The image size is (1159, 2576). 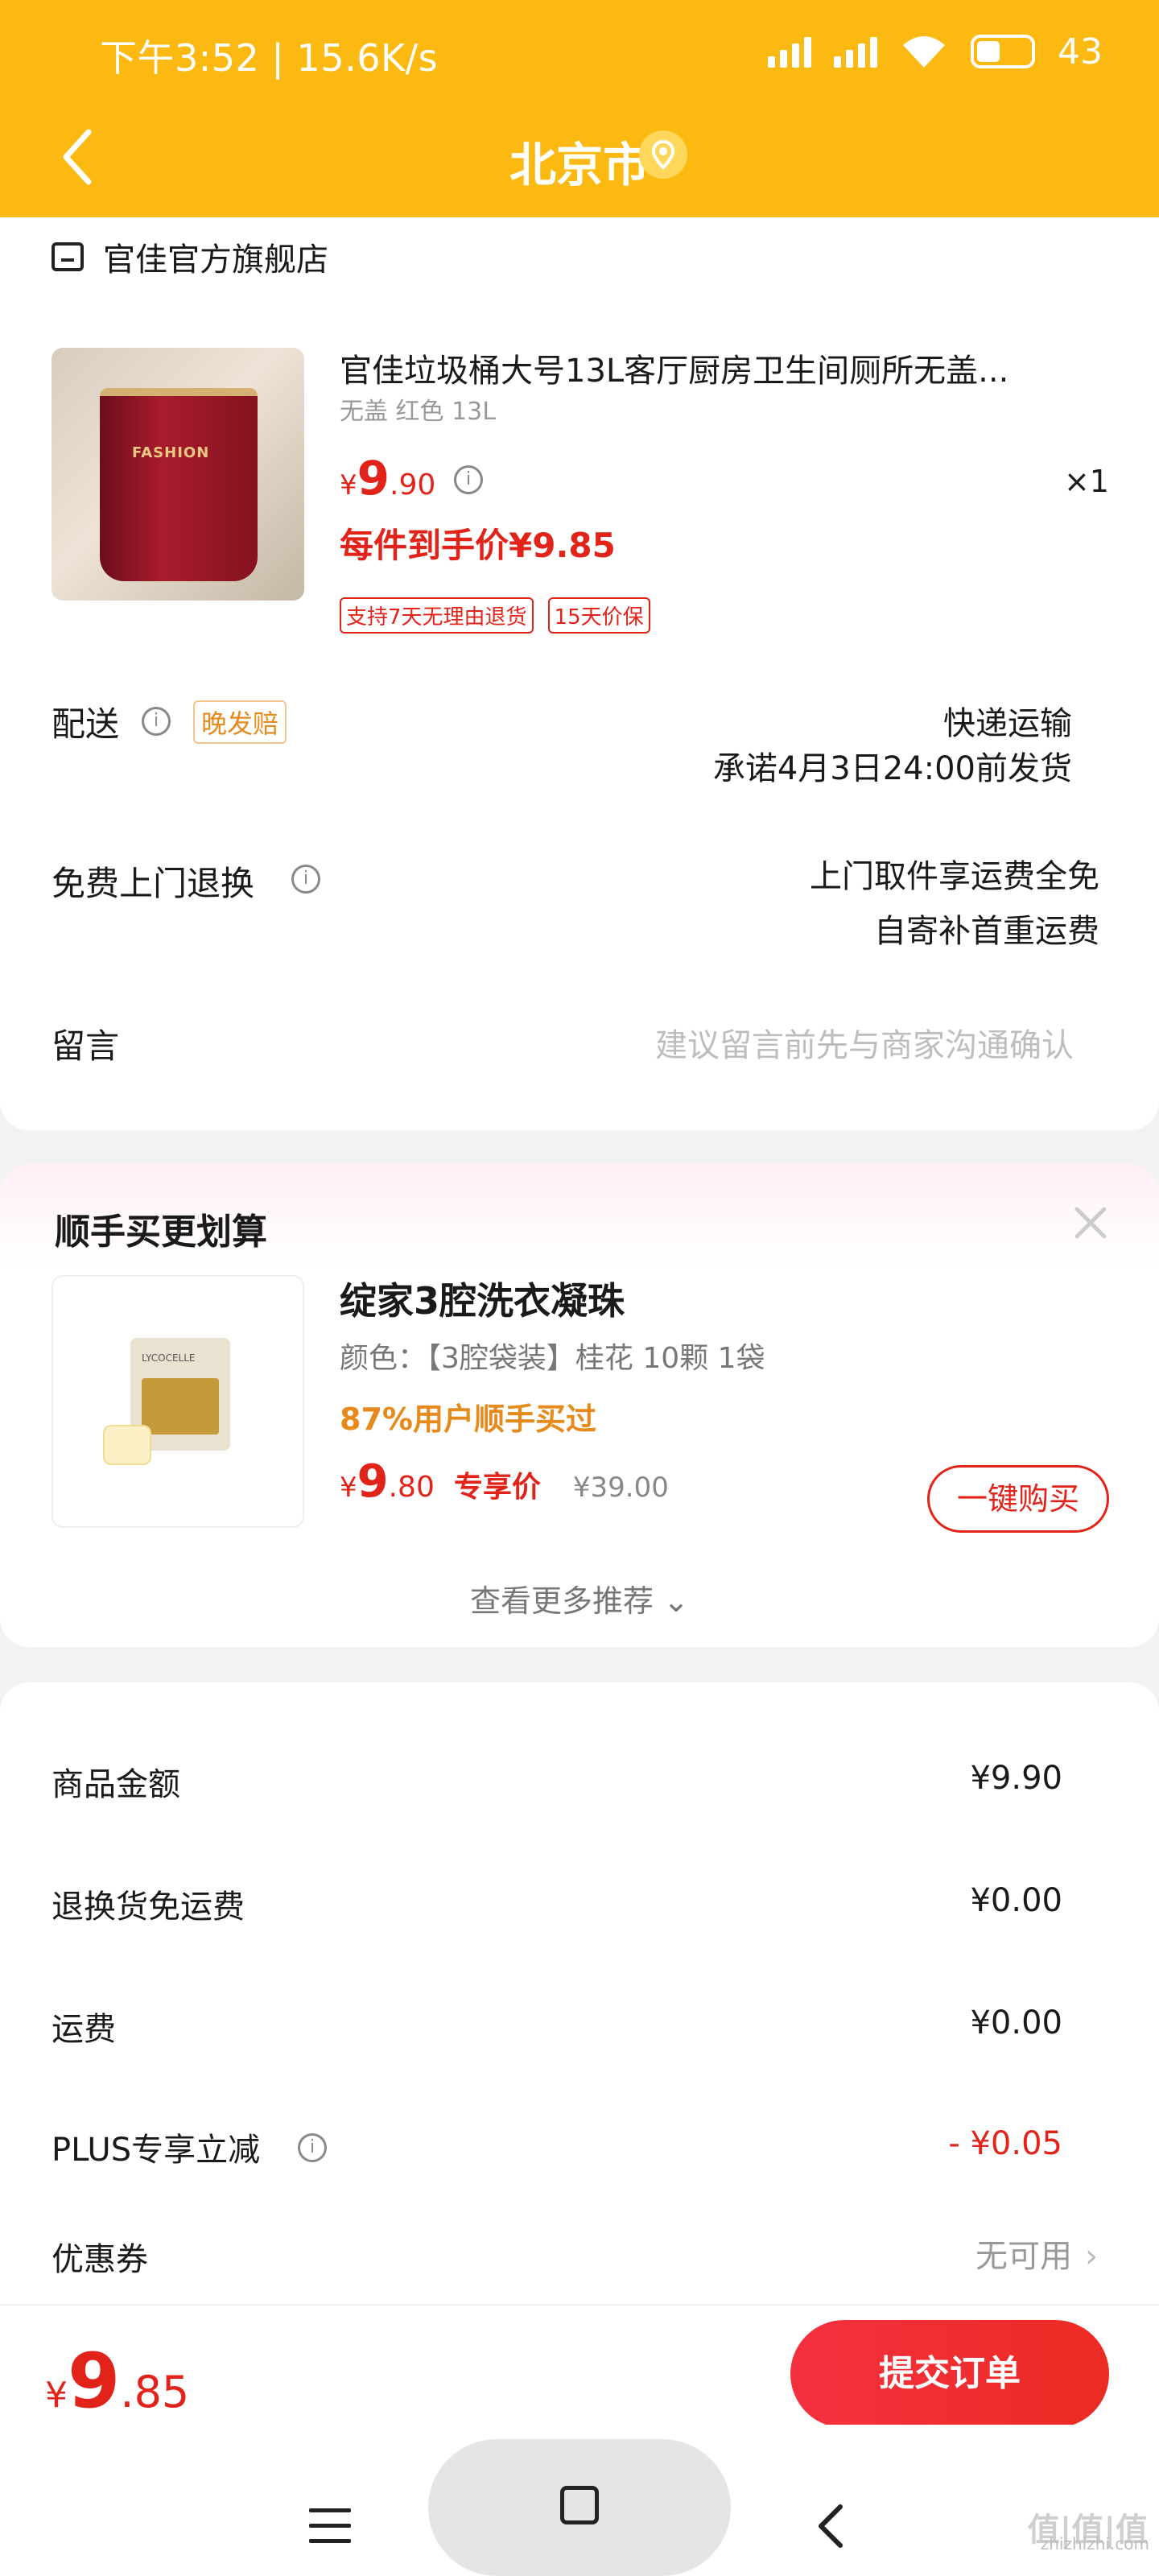 I want to click on store-header: 官佳官方旗舰店, so click(x=190, y=256).